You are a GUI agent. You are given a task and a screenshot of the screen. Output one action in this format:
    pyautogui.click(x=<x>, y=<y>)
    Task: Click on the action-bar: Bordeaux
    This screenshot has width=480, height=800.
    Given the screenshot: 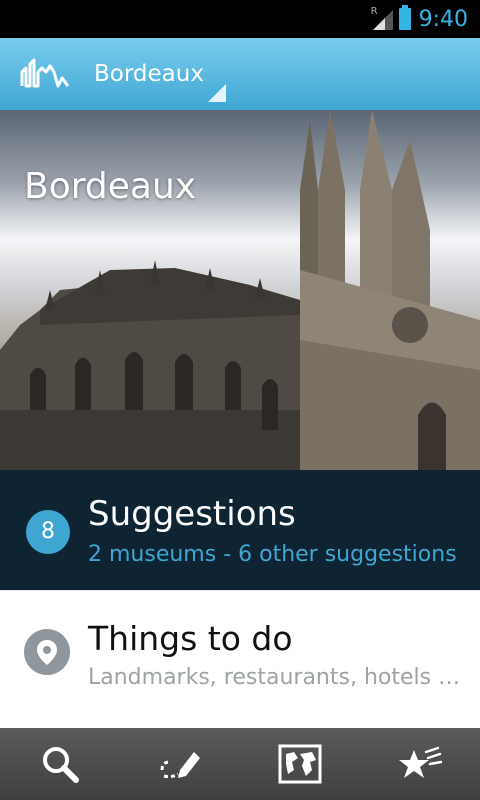 What is the action you would take?
    pyautogui.click(x=240, y=75)
    